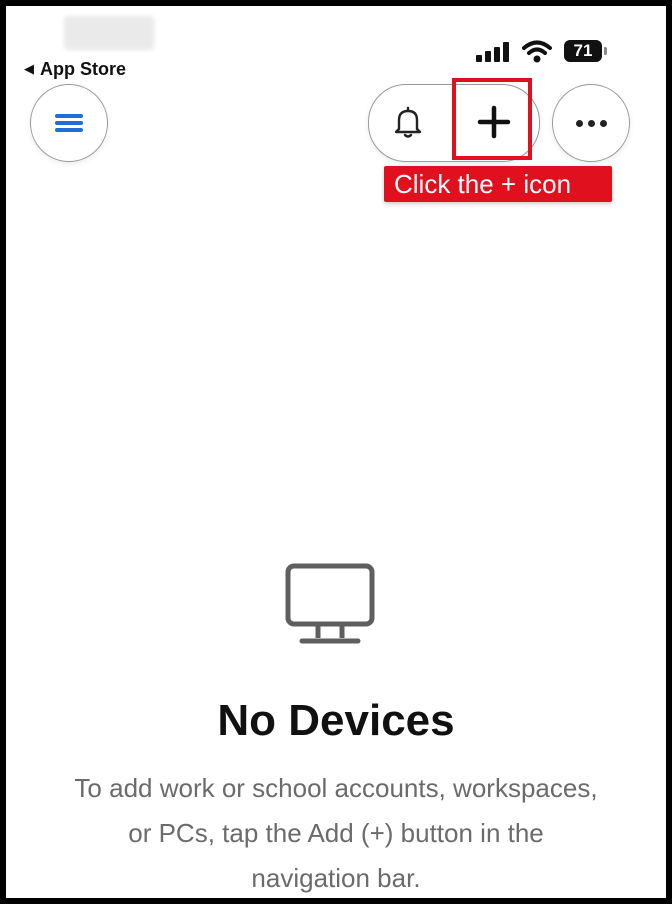 The height and width of the screenshot is (904, 672). I want to click on bell-icon, so click(408, 122).